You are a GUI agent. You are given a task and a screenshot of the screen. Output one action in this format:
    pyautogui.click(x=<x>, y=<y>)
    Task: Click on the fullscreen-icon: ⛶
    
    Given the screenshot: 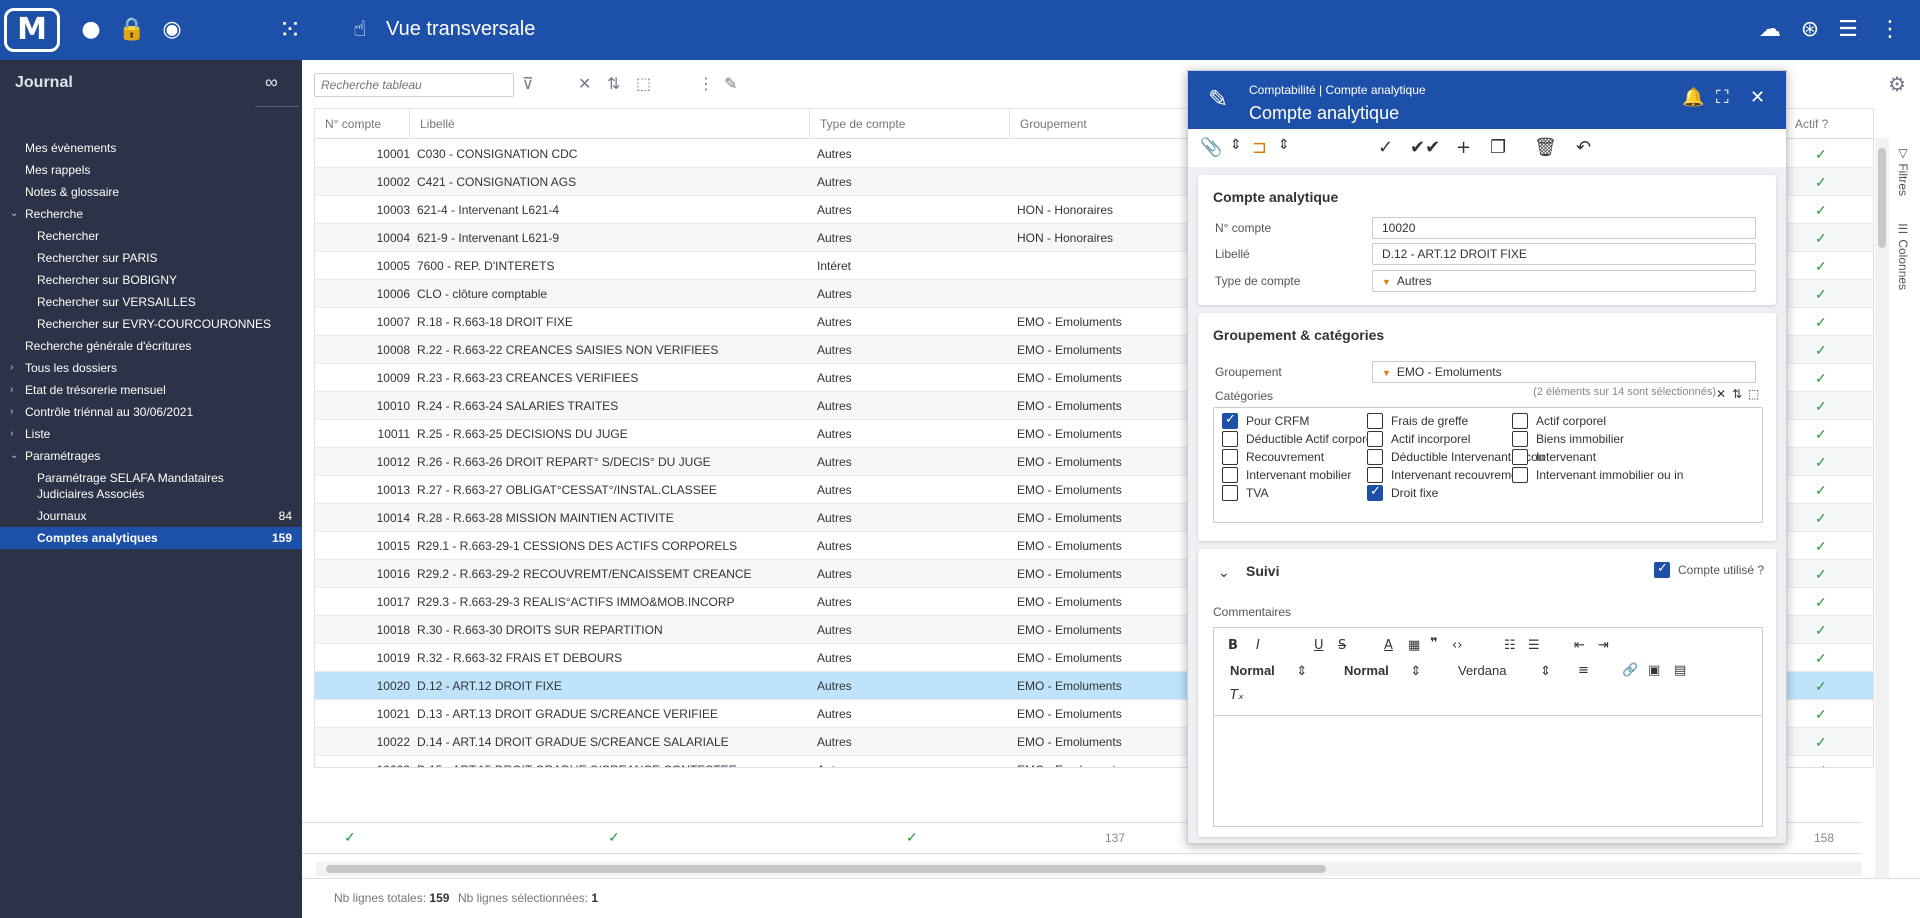 What is the action you would take?
    pyautogui.click(x=1722, y=97)
    